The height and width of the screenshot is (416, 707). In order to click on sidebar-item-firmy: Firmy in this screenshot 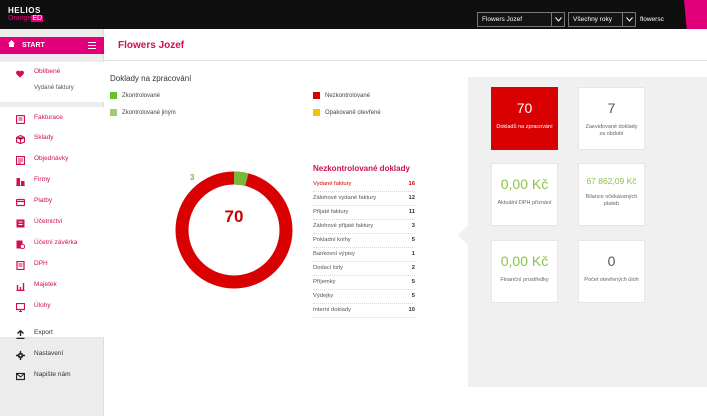, I will do `click(52, 180)`.